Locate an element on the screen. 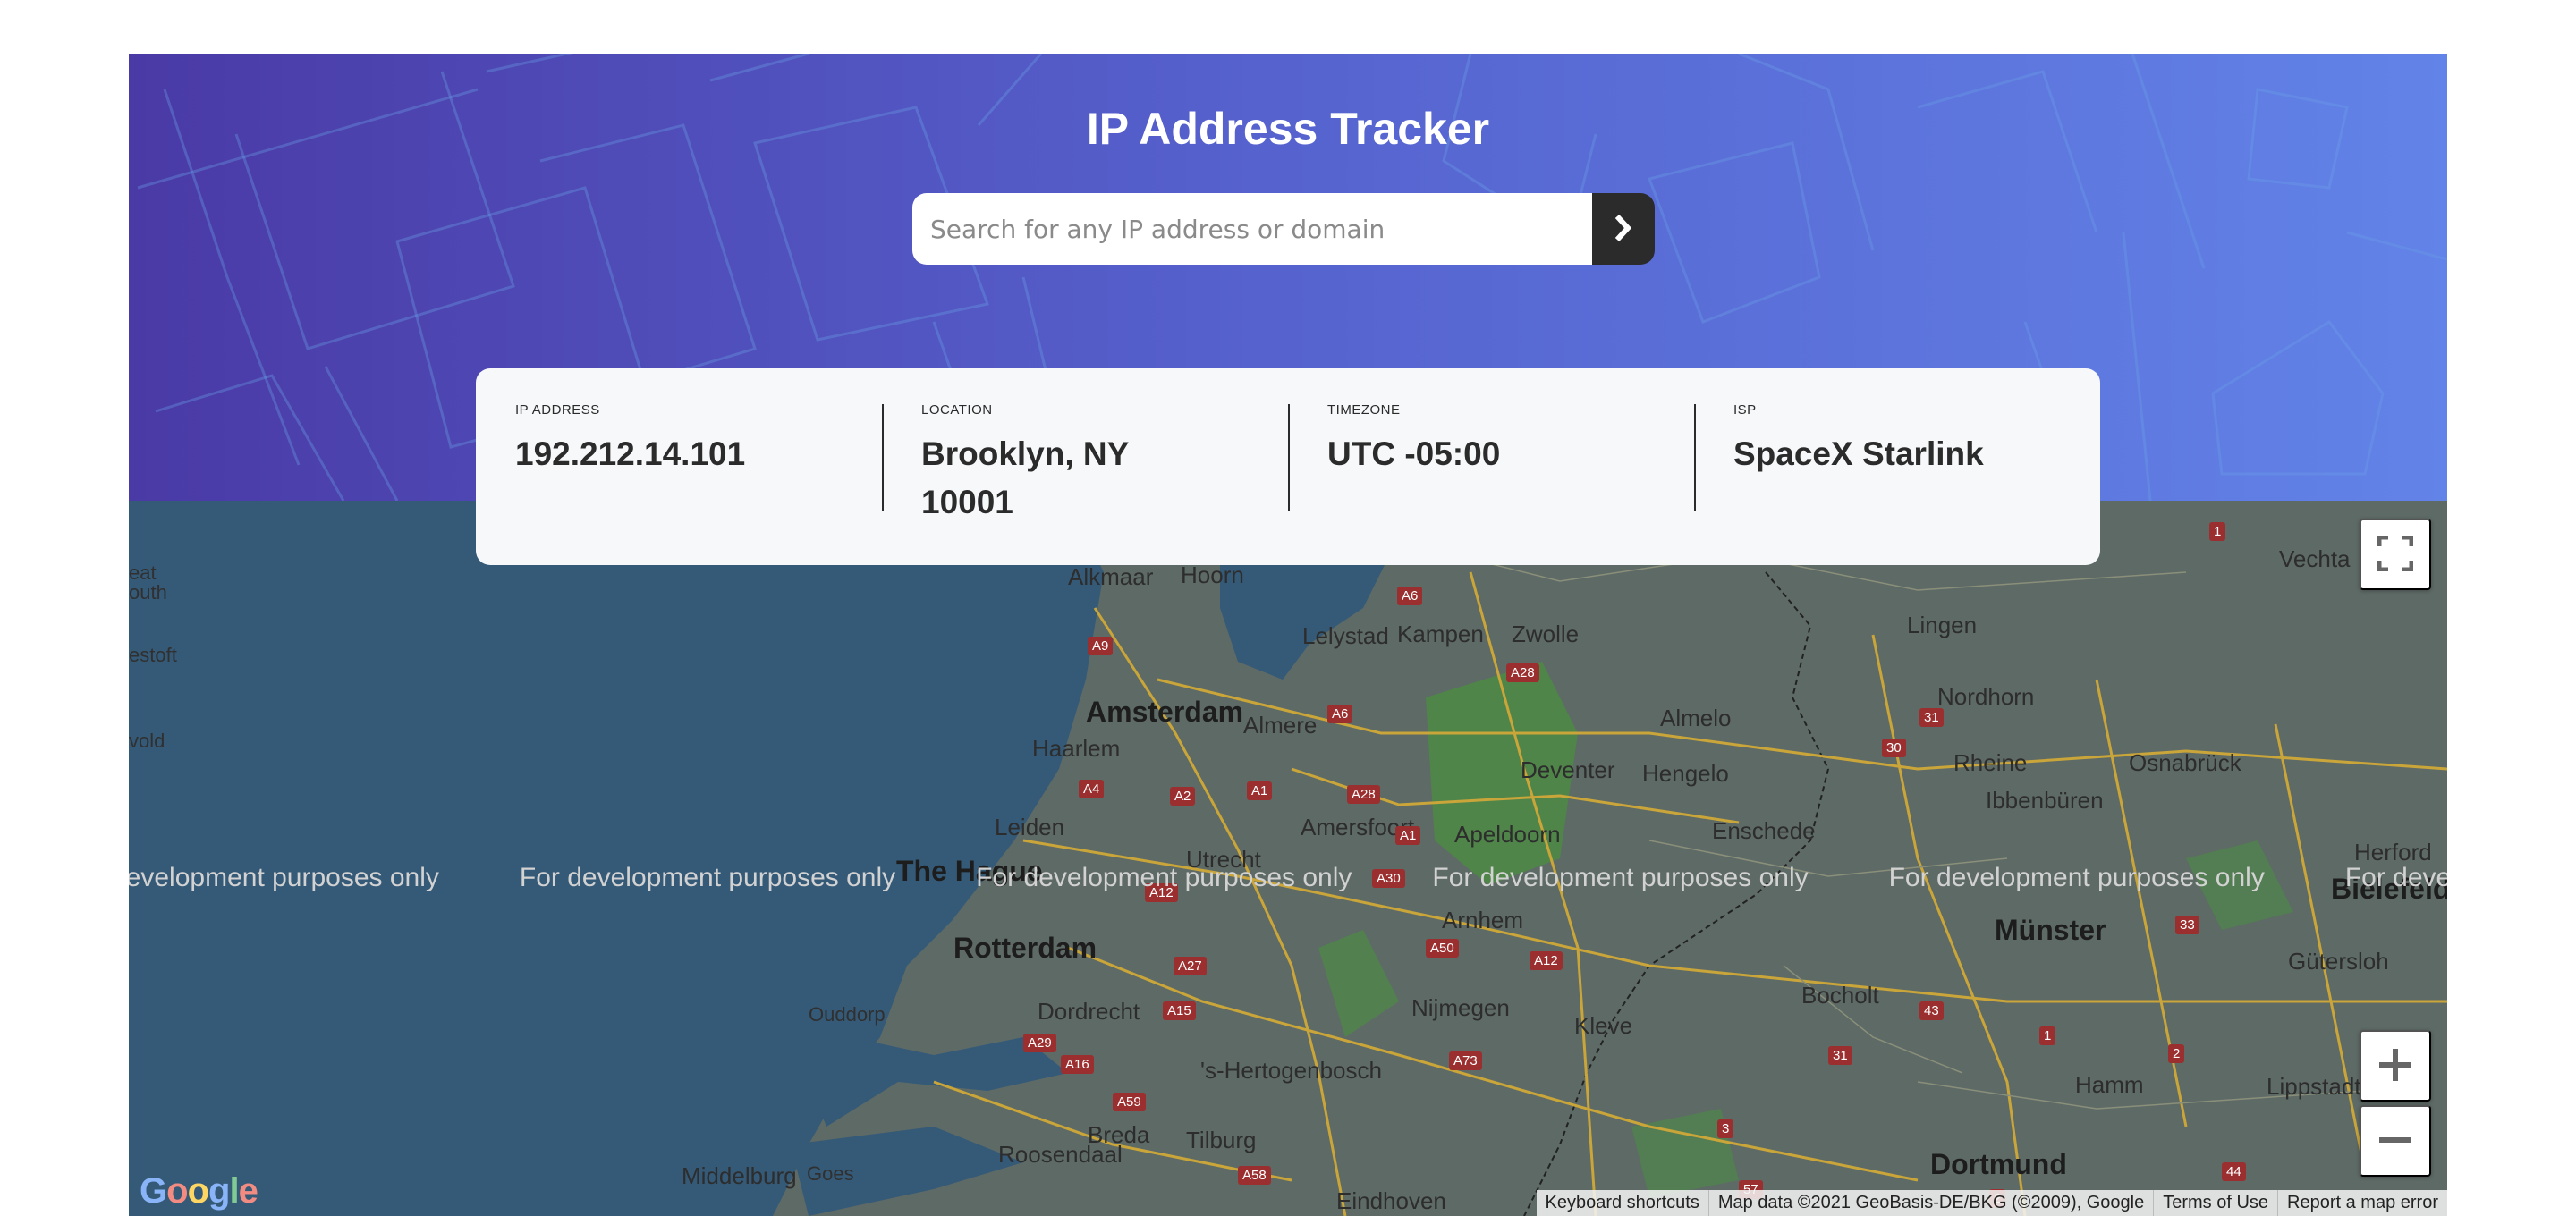  report-map-error-link: Report a map error is located at coordinates (2362, 1203).